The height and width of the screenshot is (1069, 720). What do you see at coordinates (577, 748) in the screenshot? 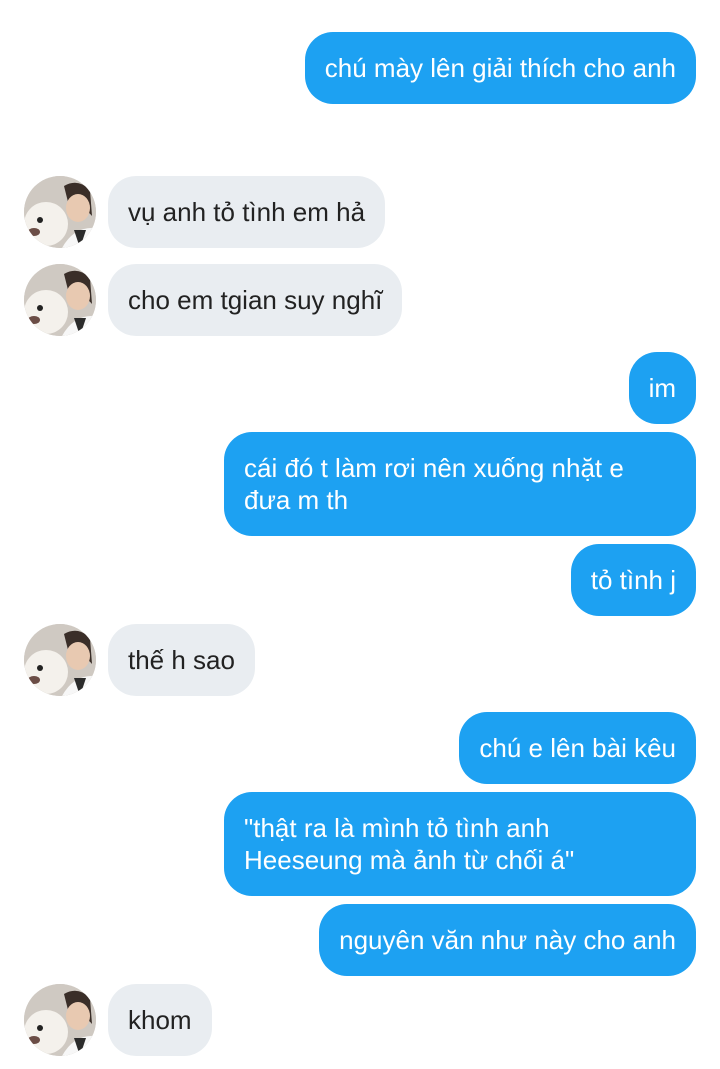
I see `message-bubble-sent: chú e lên bài kêu` at bounding box center [577, 748].